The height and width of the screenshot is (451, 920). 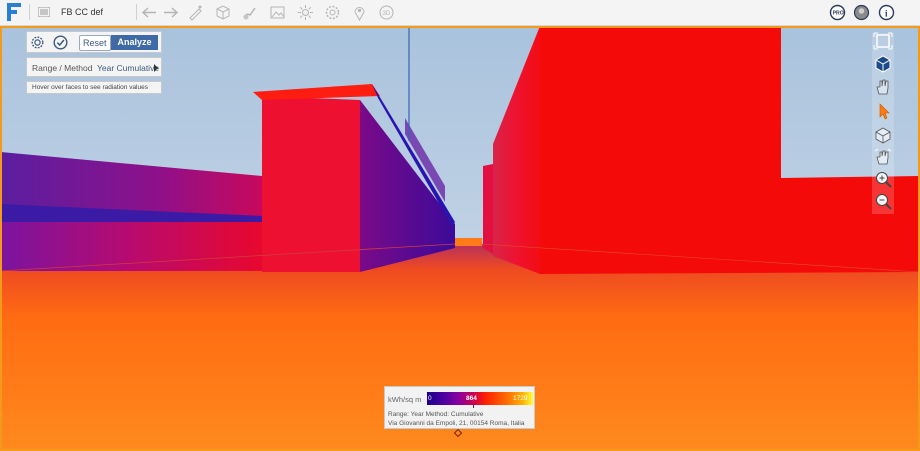 What do you see at coordinates (222, 12) in the screenshot?
I see `box-icon` at bounding box center [222, 12].